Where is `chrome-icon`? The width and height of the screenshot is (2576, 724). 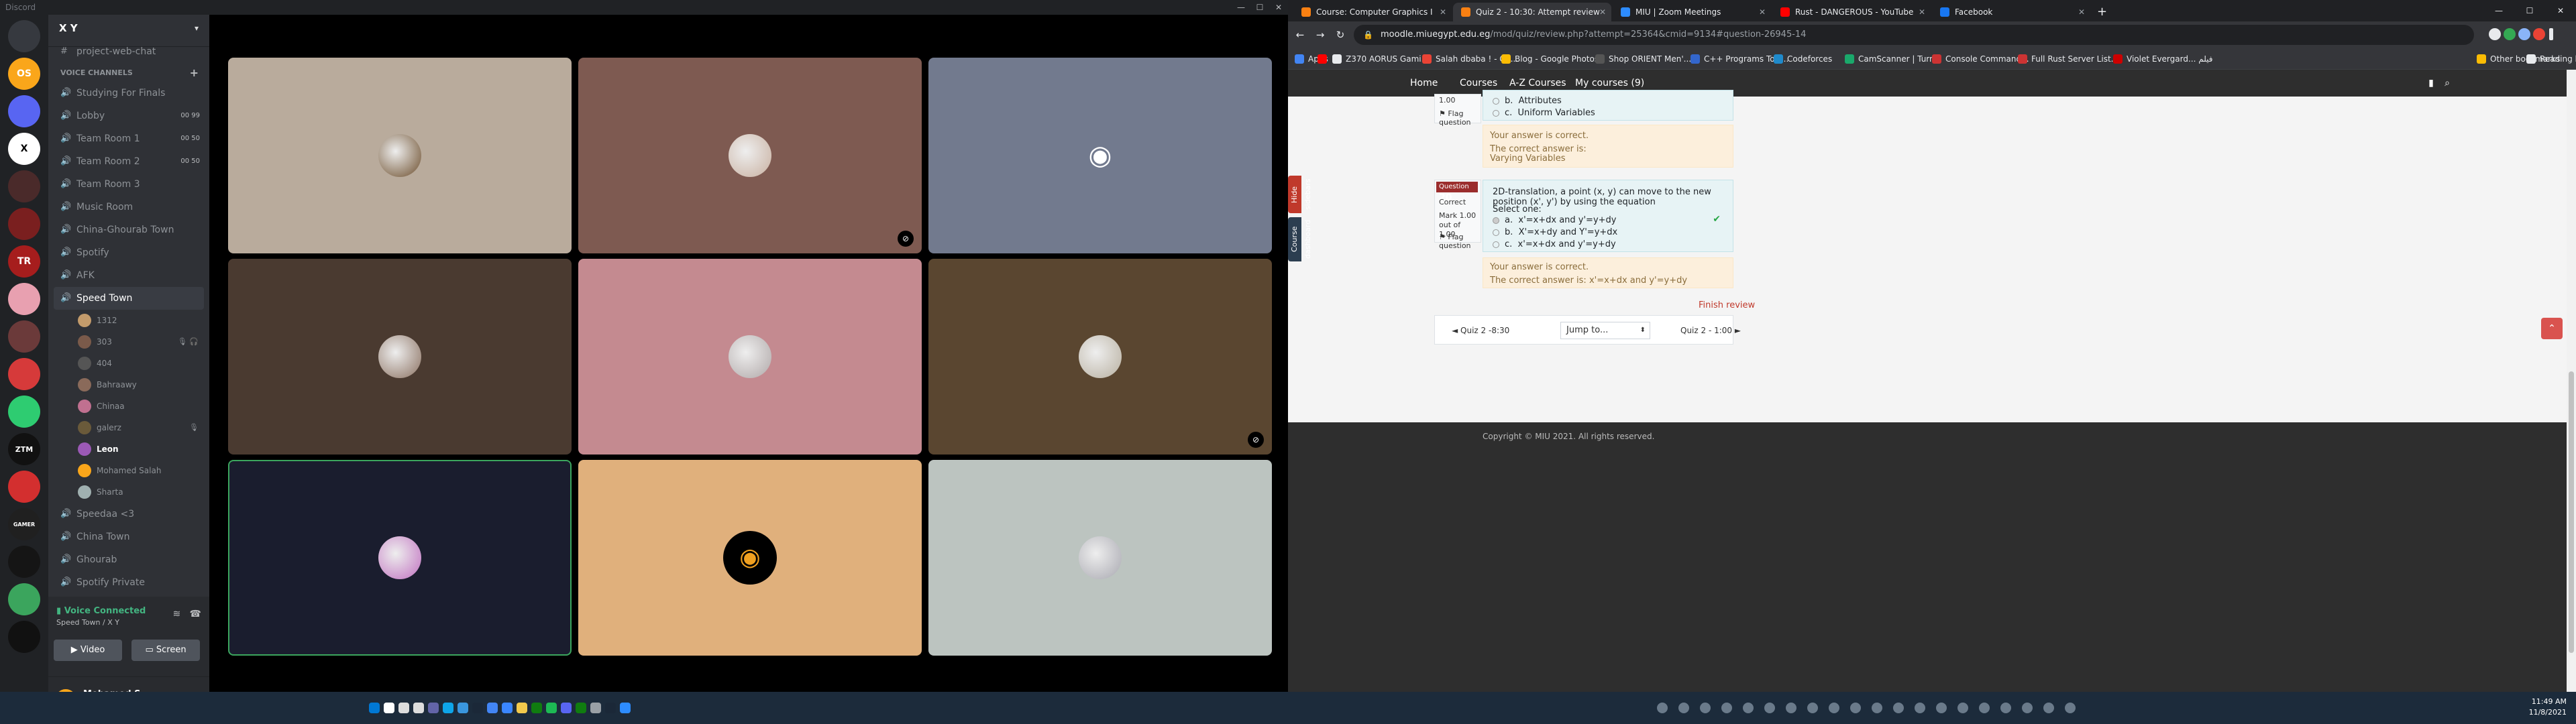
chrome-icon is located at coordinates (492, 708).